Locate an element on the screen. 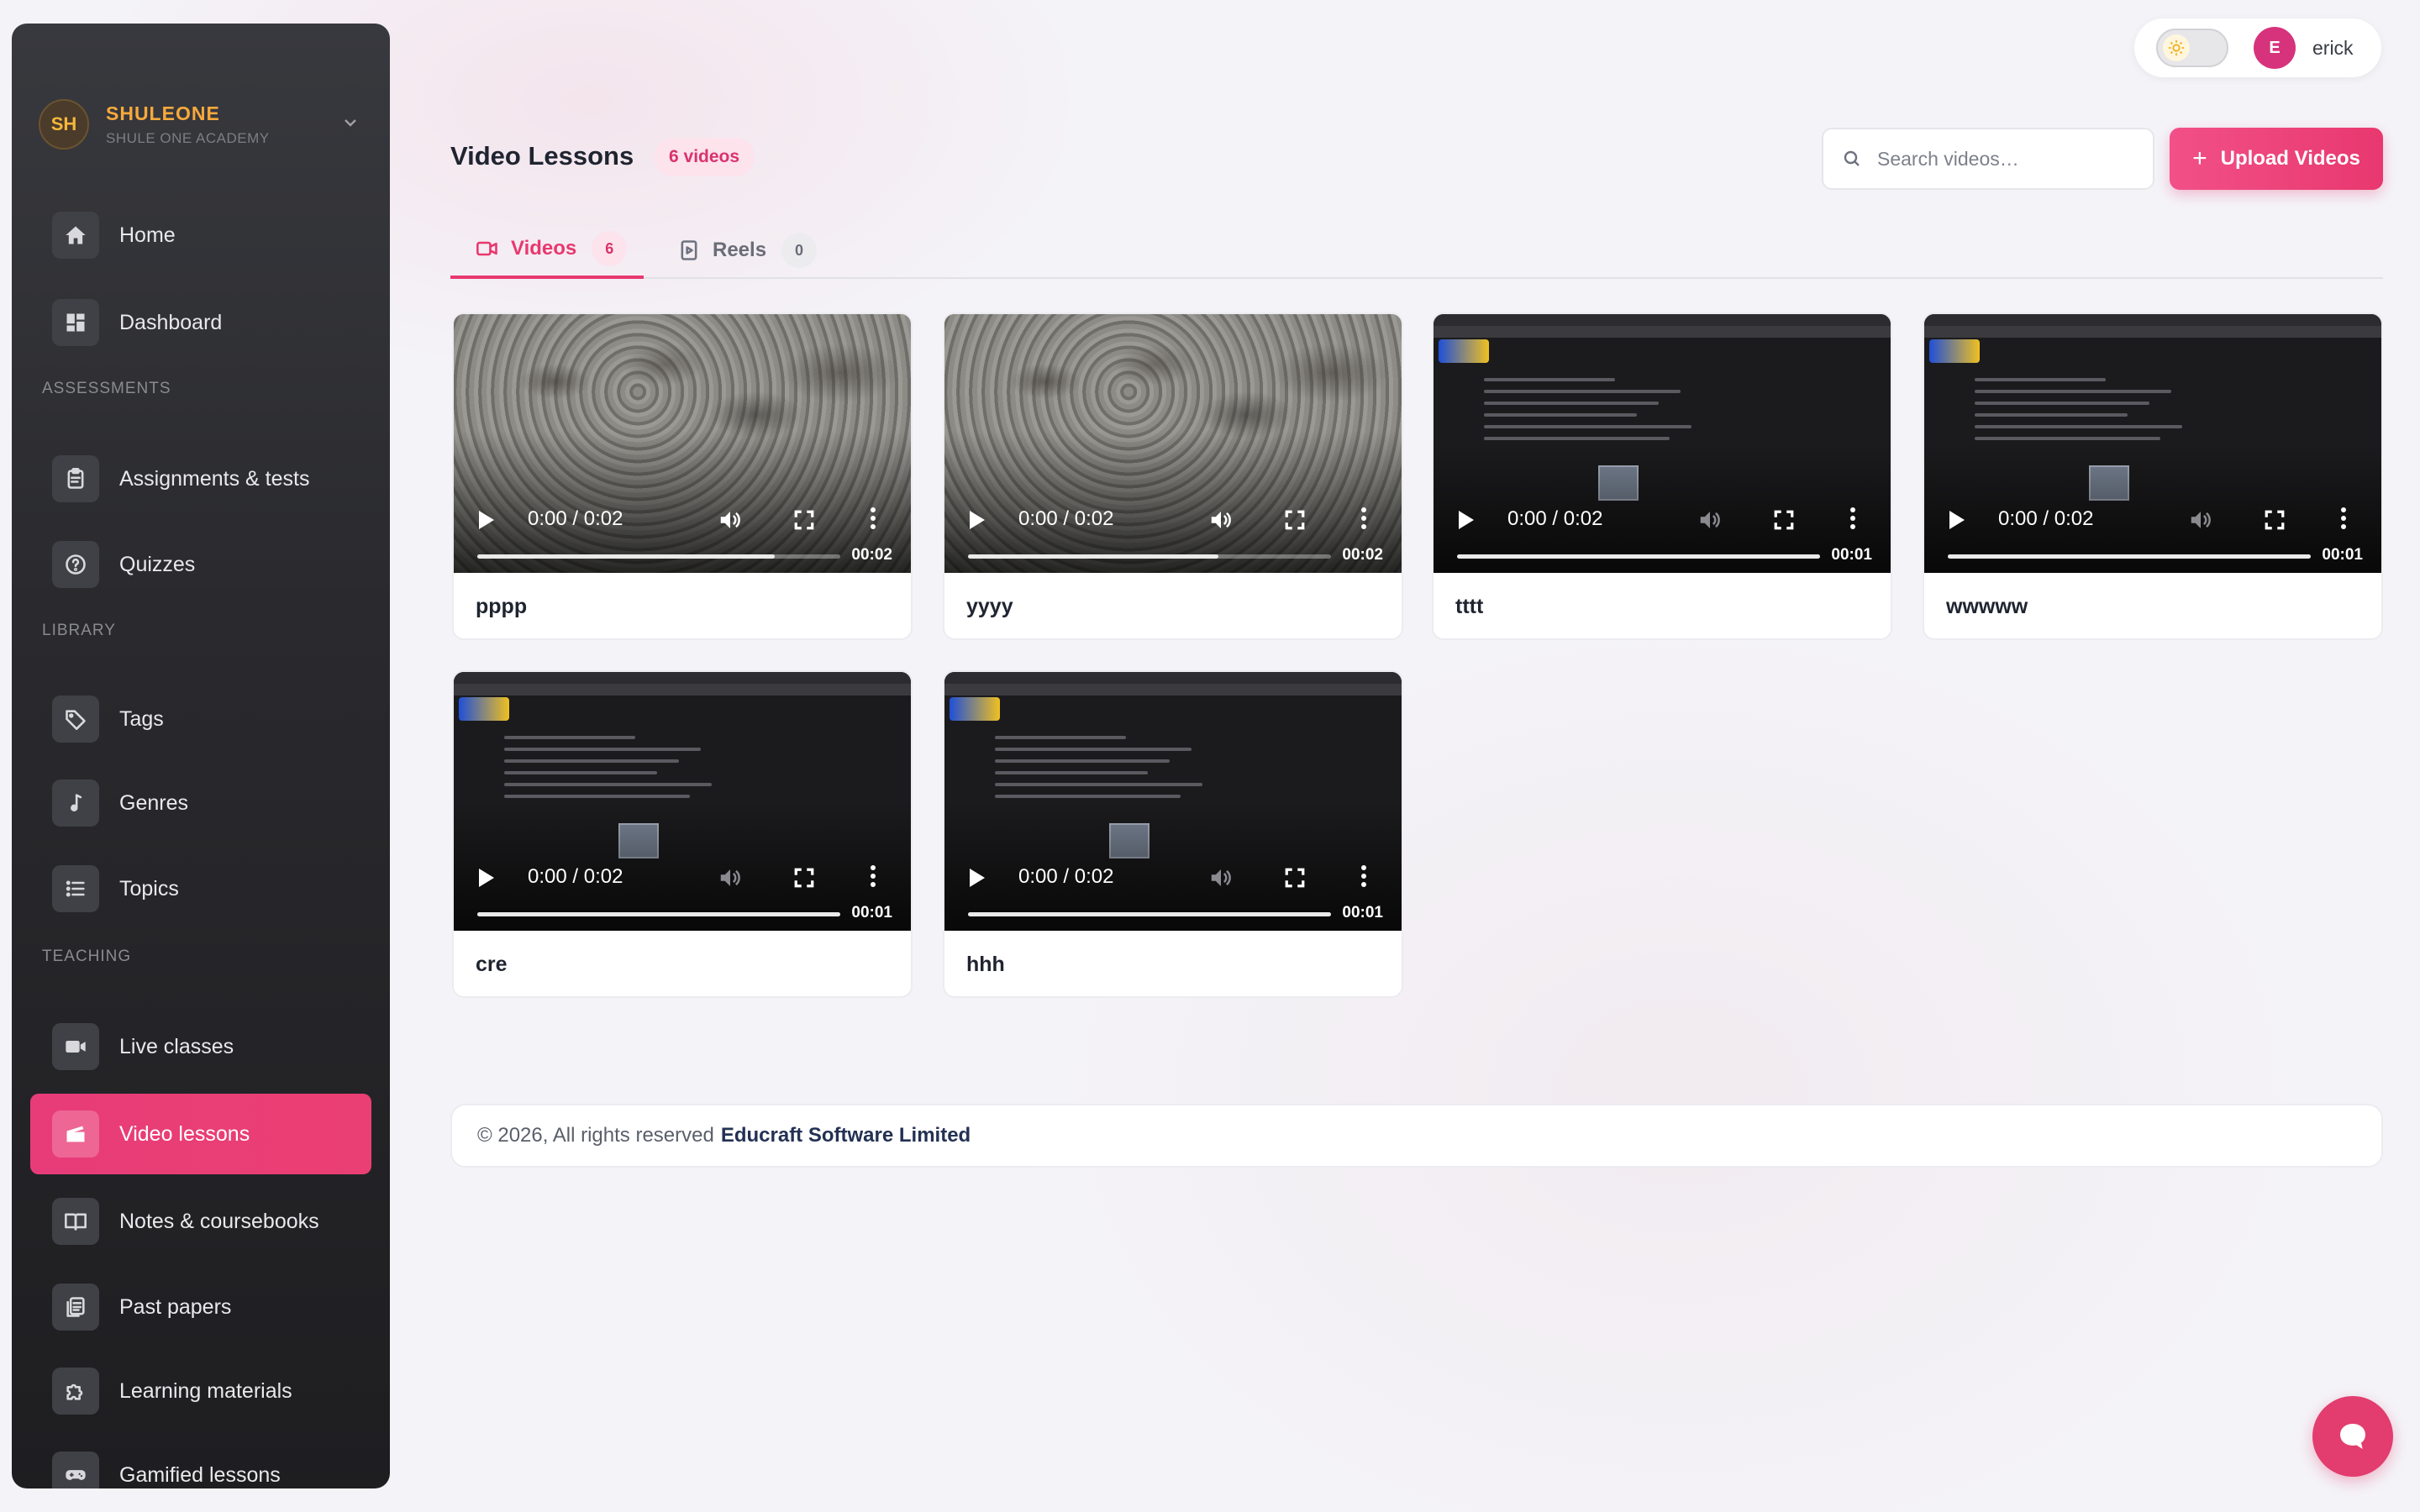 This screenshot has height=1512, width=2420. section-label-assessments: ASSESSMENTS is located at coordinates (107, 388).